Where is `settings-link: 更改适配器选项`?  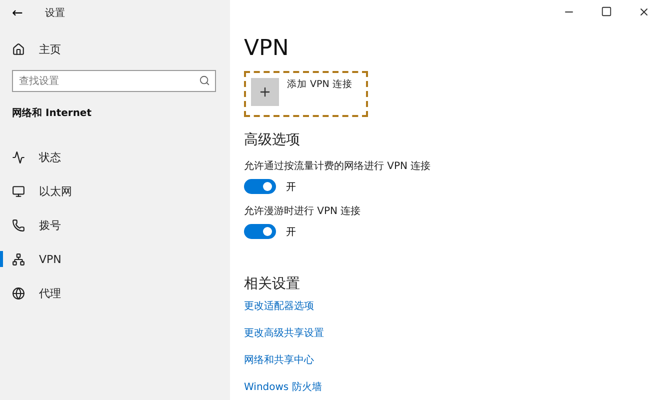 settings-link: 更改适配器选项 is located at coordinates (279, 306).